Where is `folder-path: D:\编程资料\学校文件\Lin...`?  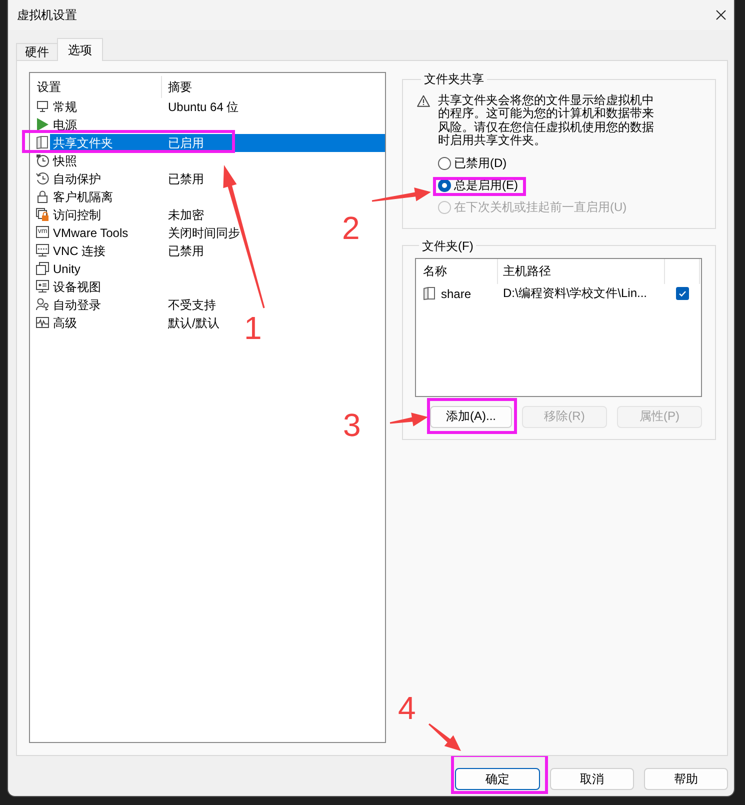
folder-path: D:\编程资料\学校文件\Lin... is located at coordinates (575, 293).